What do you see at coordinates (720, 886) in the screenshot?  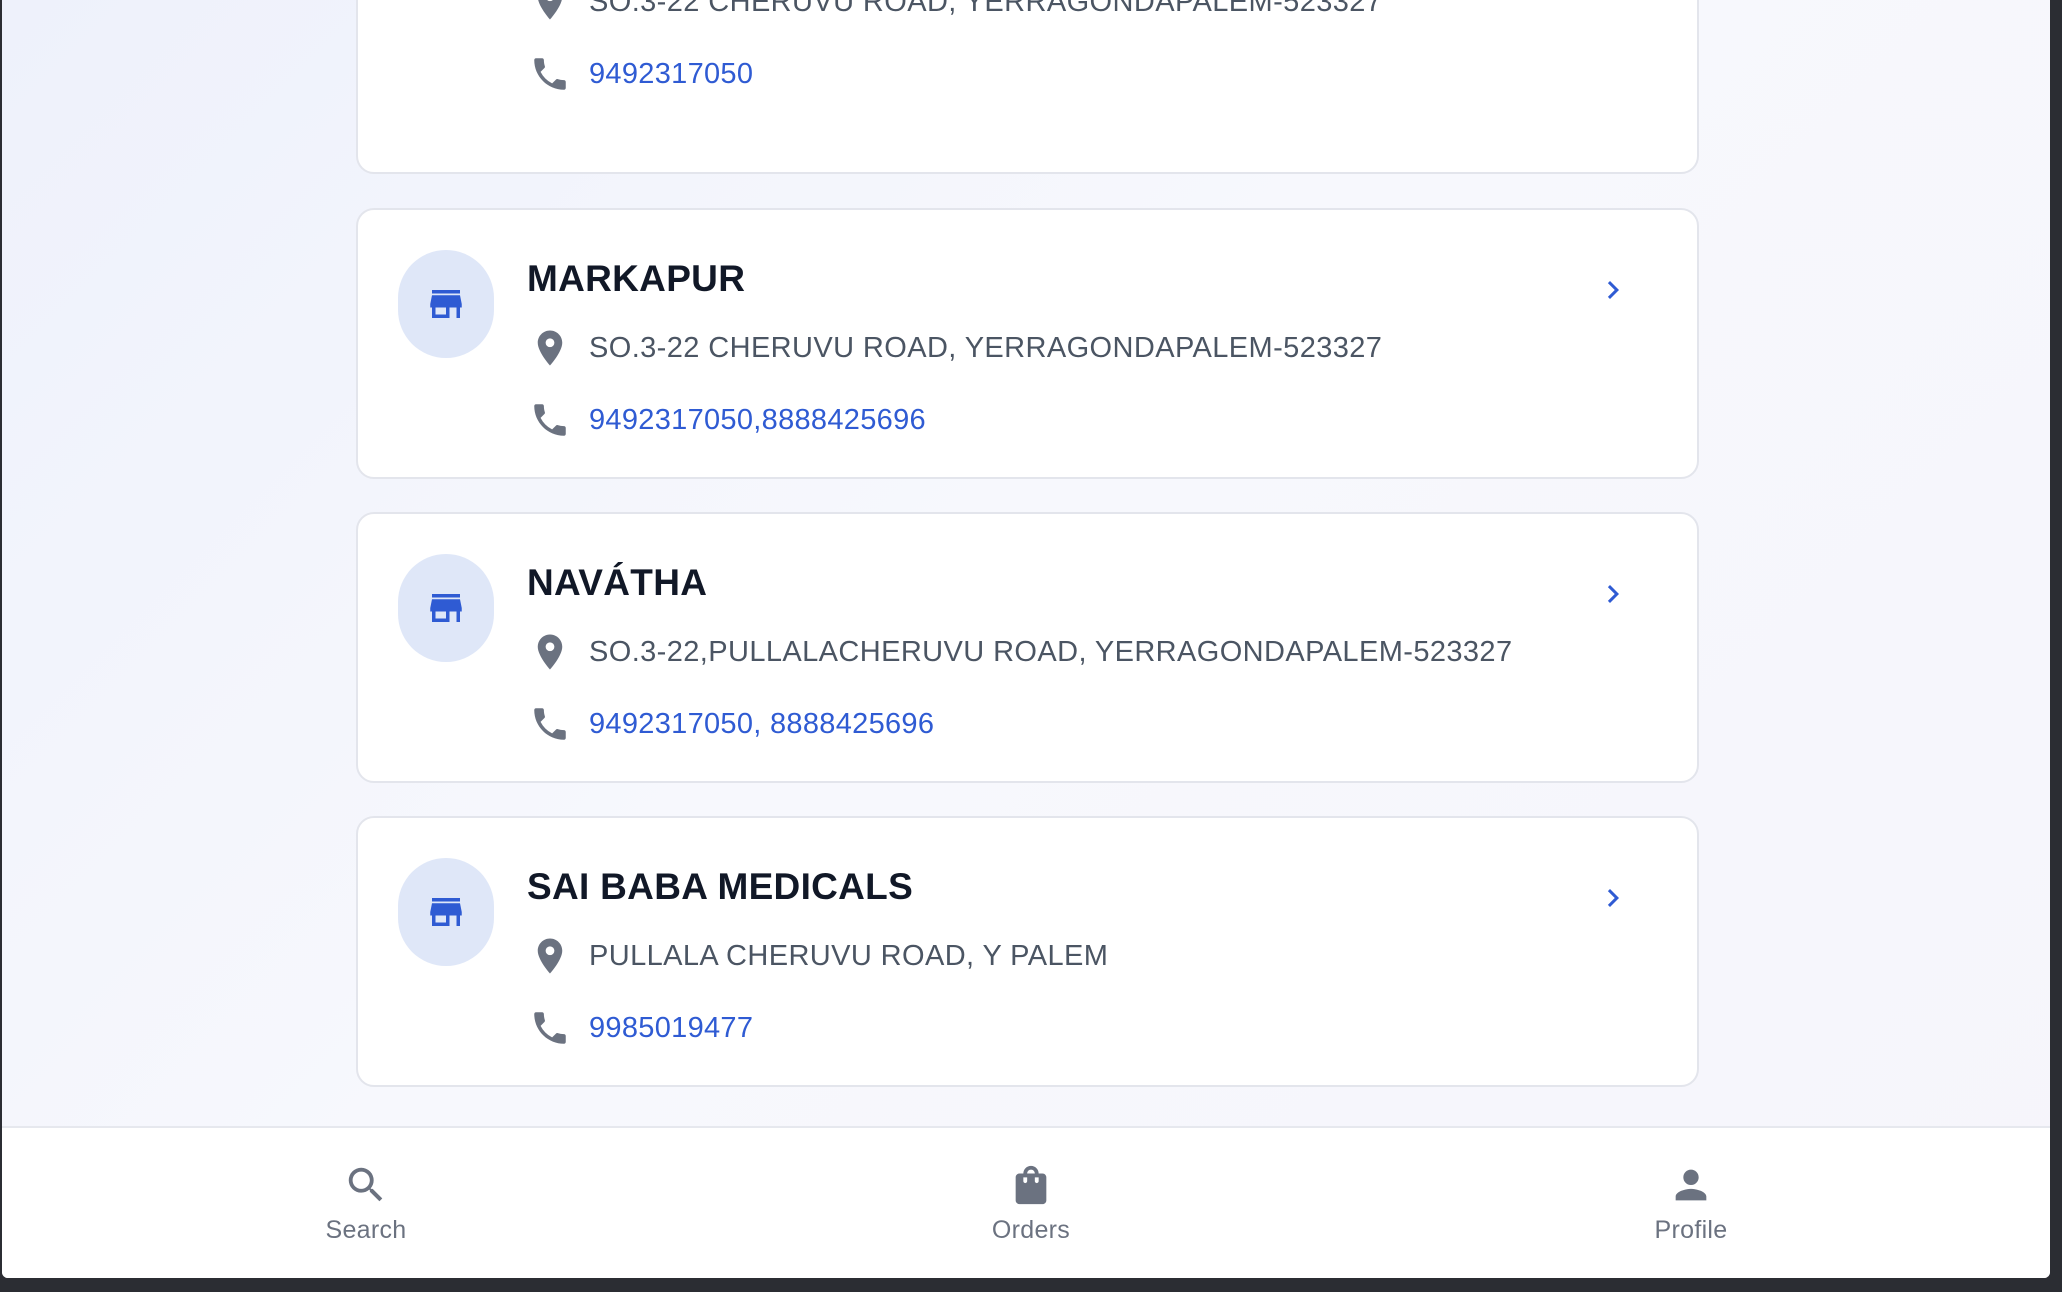 I see `store-name: SAI BABA MEDICALS` at bounding box center [720, 886].